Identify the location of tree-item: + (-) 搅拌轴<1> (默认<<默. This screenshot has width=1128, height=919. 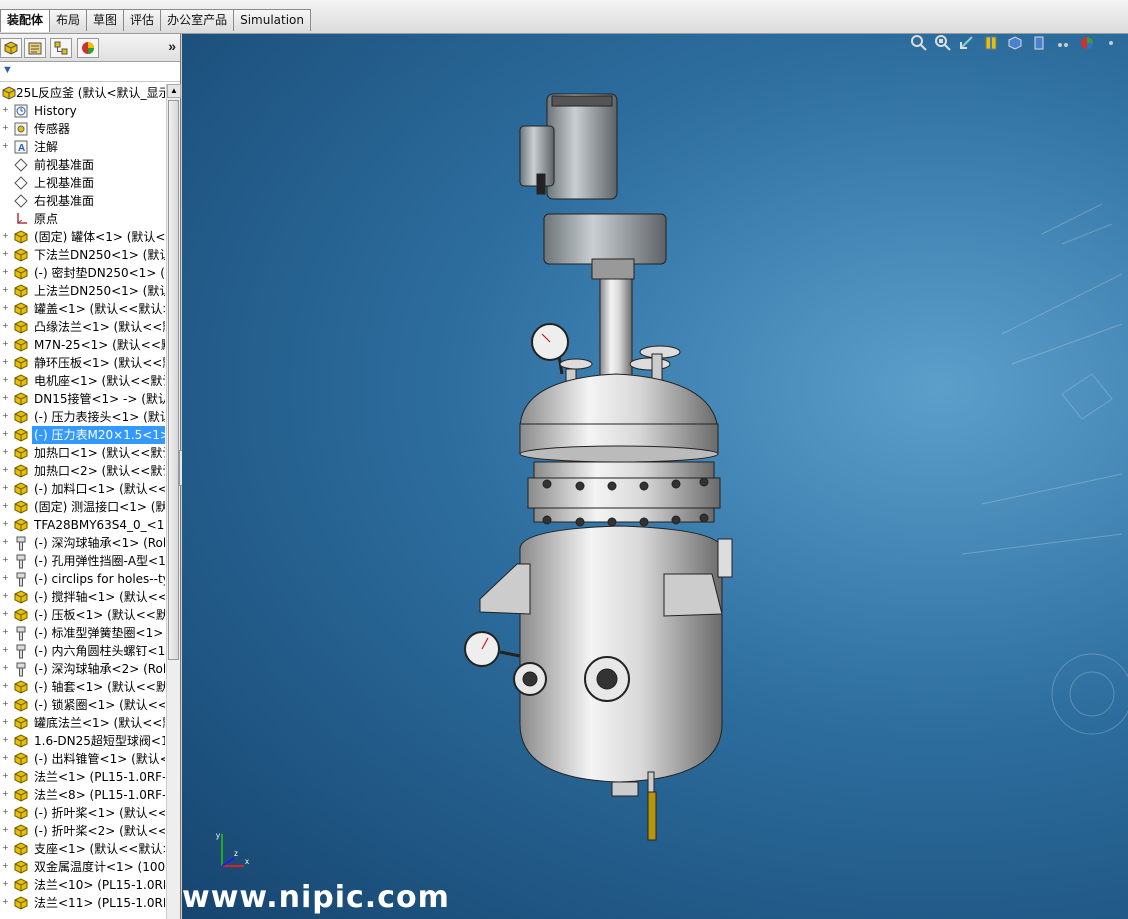
(82, 597).